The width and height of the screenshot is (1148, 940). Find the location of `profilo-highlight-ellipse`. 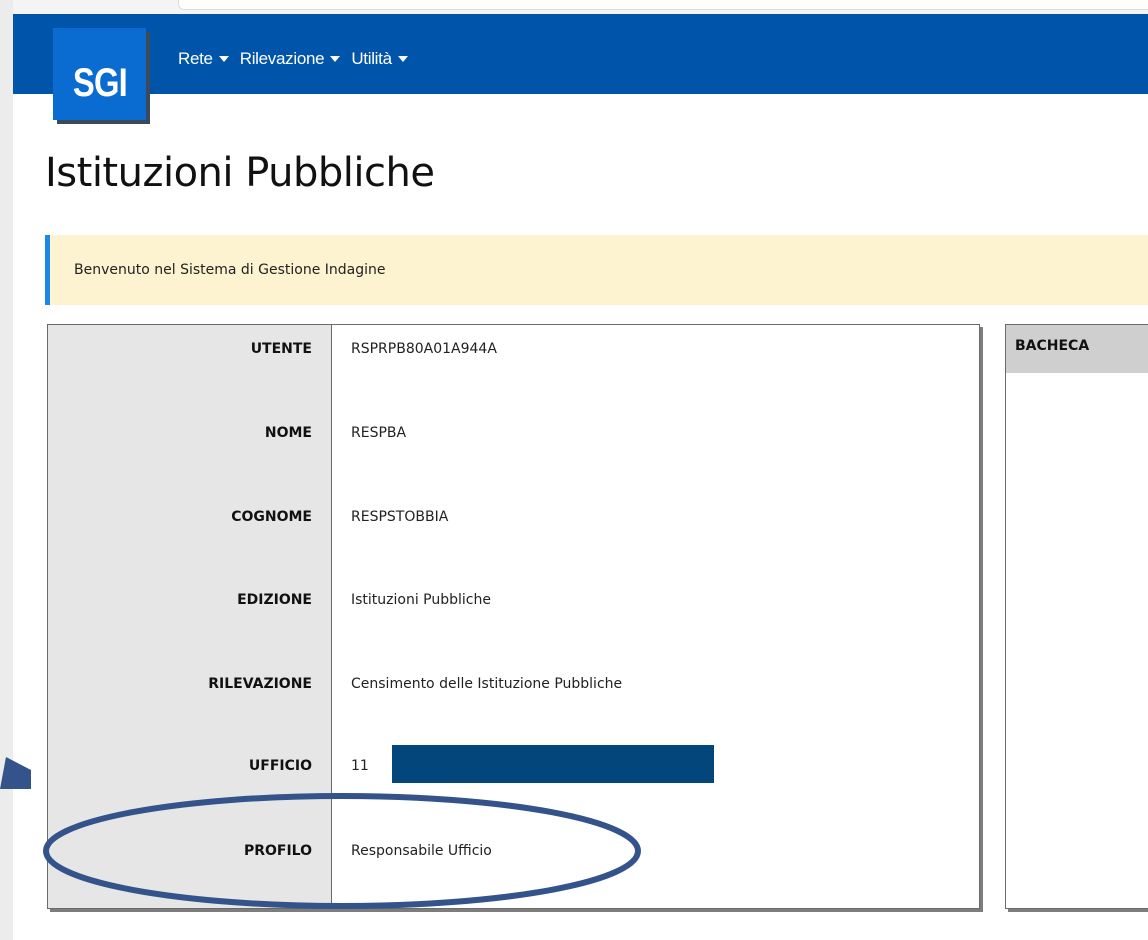

profilo-highlight-ellipse is located at coordinates (342, 851).